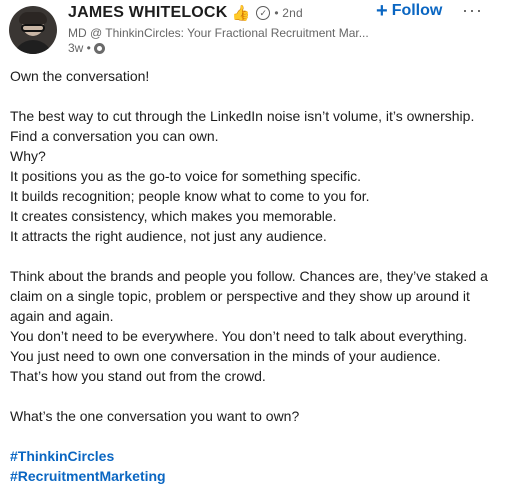 This screenshot has width=505, height=486. I want to click on connection-degree: • 2nd, so click(288, 13).